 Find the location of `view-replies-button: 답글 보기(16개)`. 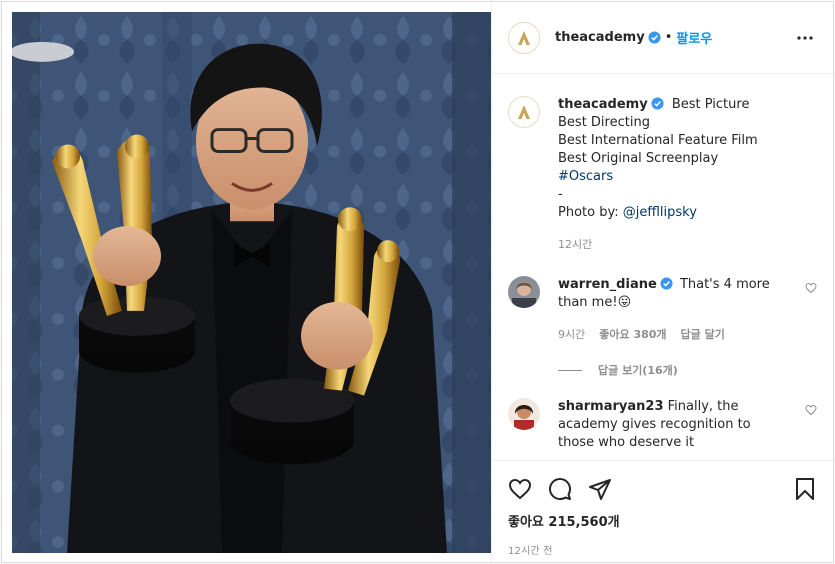

view-replies-button: 답글 보기(16개) is located at coordinates (687, 370).